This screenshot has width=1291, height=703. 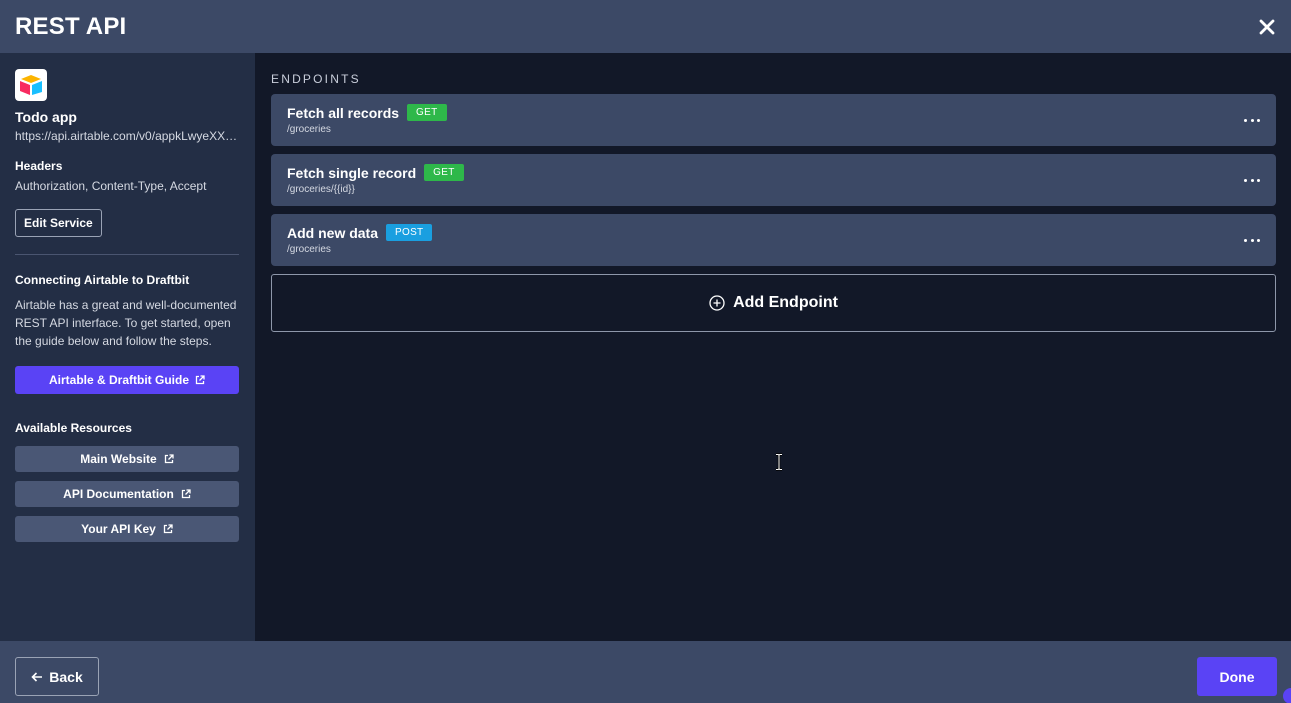 I want to click on sidebar-divider, so click(x=127, y=254).